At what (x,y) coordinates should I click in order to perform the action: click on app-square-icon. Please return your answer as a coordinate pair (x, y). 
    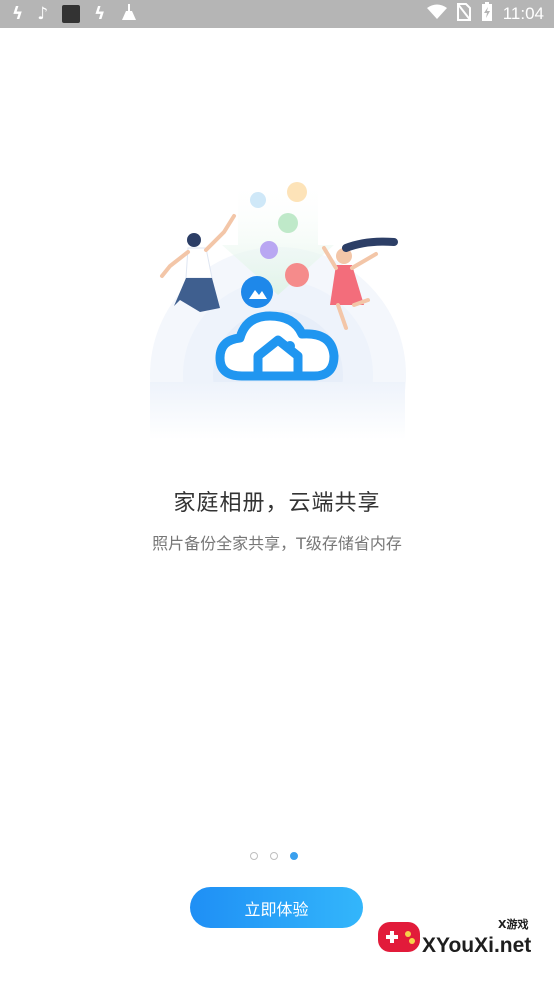
    Looking at the image, I should click on (71, 14).